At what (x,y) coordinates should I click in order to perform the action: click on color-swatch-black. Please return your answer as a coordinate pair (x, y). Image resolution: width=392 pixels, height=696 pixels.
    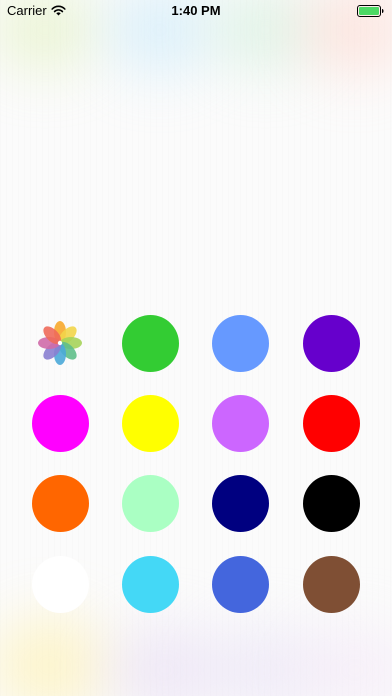
    Looking at the image, I should click on (331, 503).